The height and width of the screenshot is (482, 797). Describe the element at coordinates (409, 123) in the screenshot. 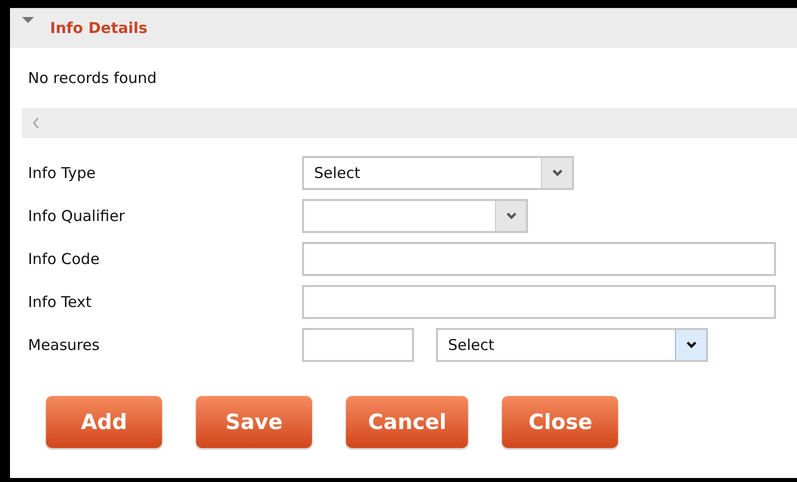

I see `scrollbar` at that location.